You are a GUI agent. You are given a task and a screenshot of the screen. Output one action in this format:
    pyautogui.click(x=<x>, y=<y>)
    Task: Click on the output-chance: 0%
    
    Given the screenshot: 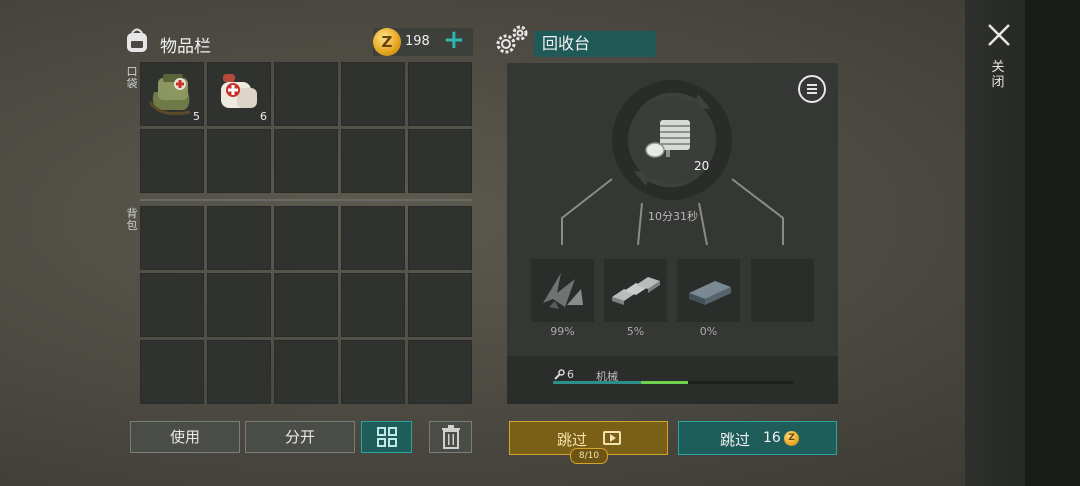 What is the action you would take?
    pyautogui.click(x=708, y=331)
    